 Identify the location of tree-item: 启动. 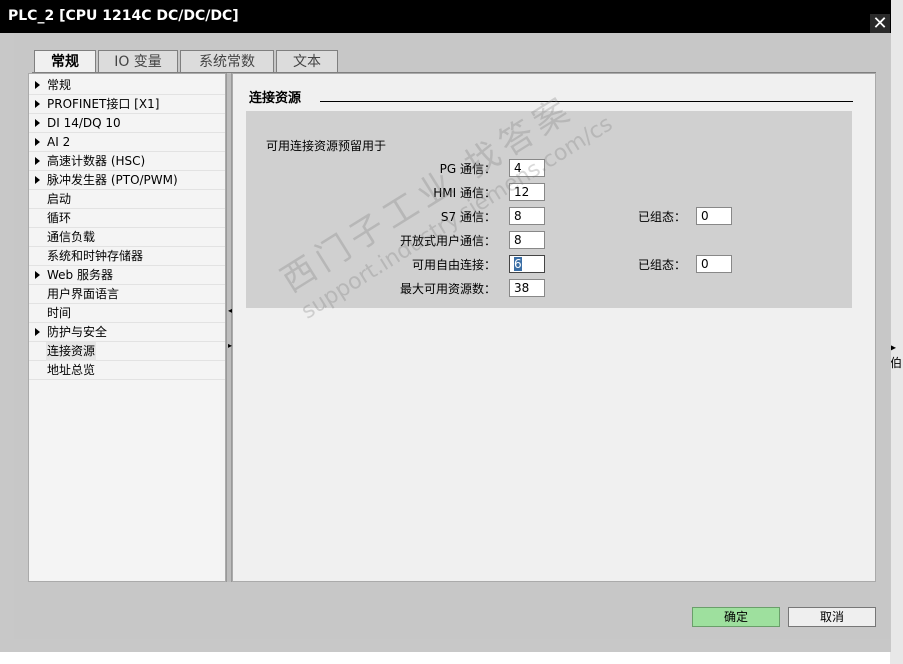
(127, 199).